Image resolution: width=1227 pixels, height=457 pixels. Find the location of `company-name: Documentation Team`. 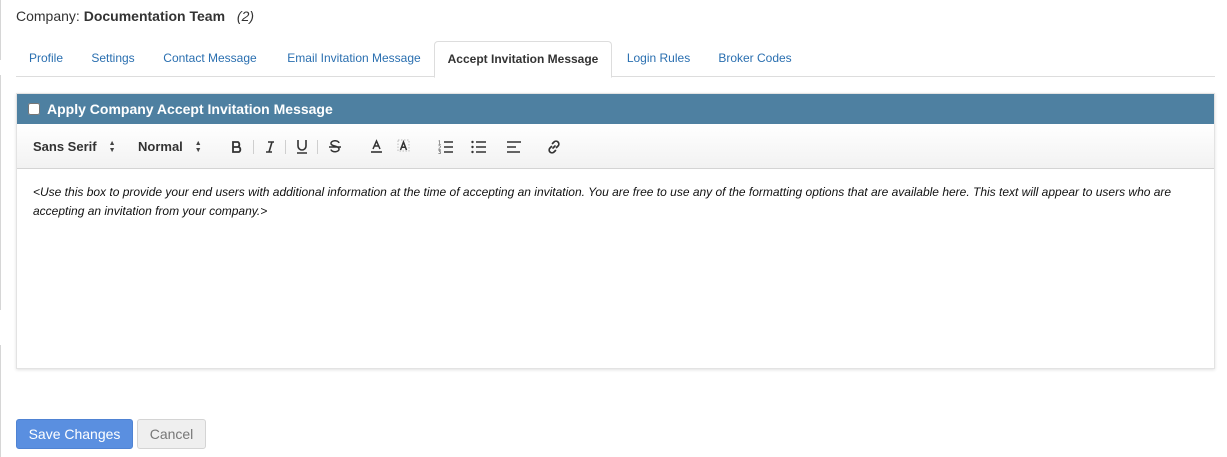

company-name: Documentation Team is located at coordinates (154, 16).